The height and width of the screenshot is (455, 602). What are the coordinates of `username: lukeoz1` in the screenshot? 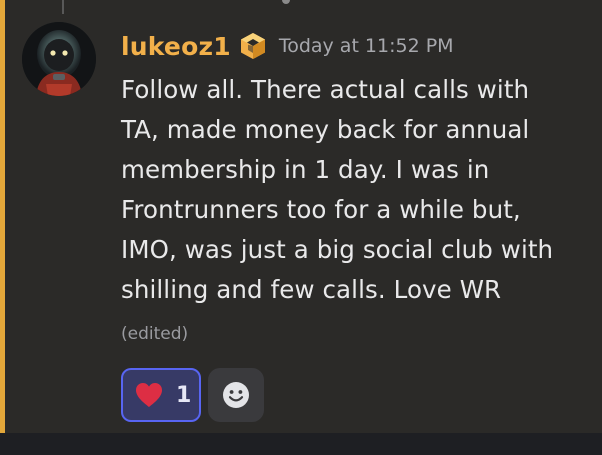 It's located at (176, 46).